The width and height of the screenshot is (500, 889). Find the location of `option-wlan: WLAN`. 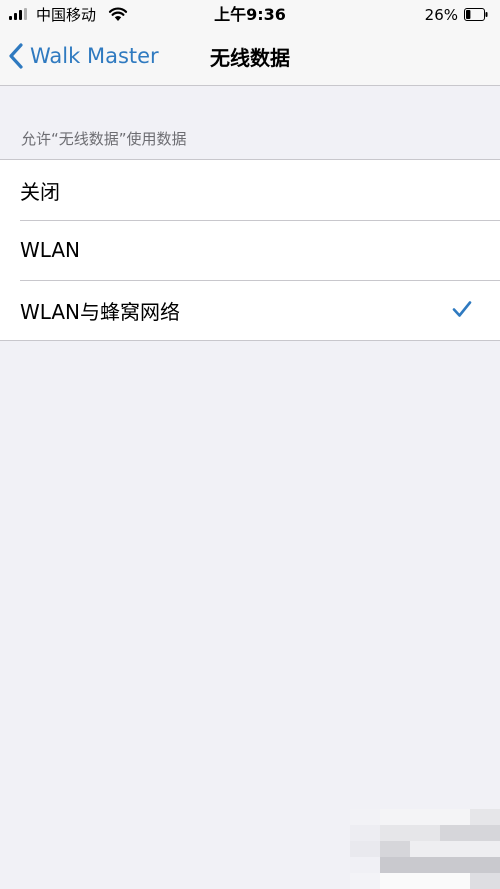

option-wlan: WLAN is located at coordinates (250, 250).